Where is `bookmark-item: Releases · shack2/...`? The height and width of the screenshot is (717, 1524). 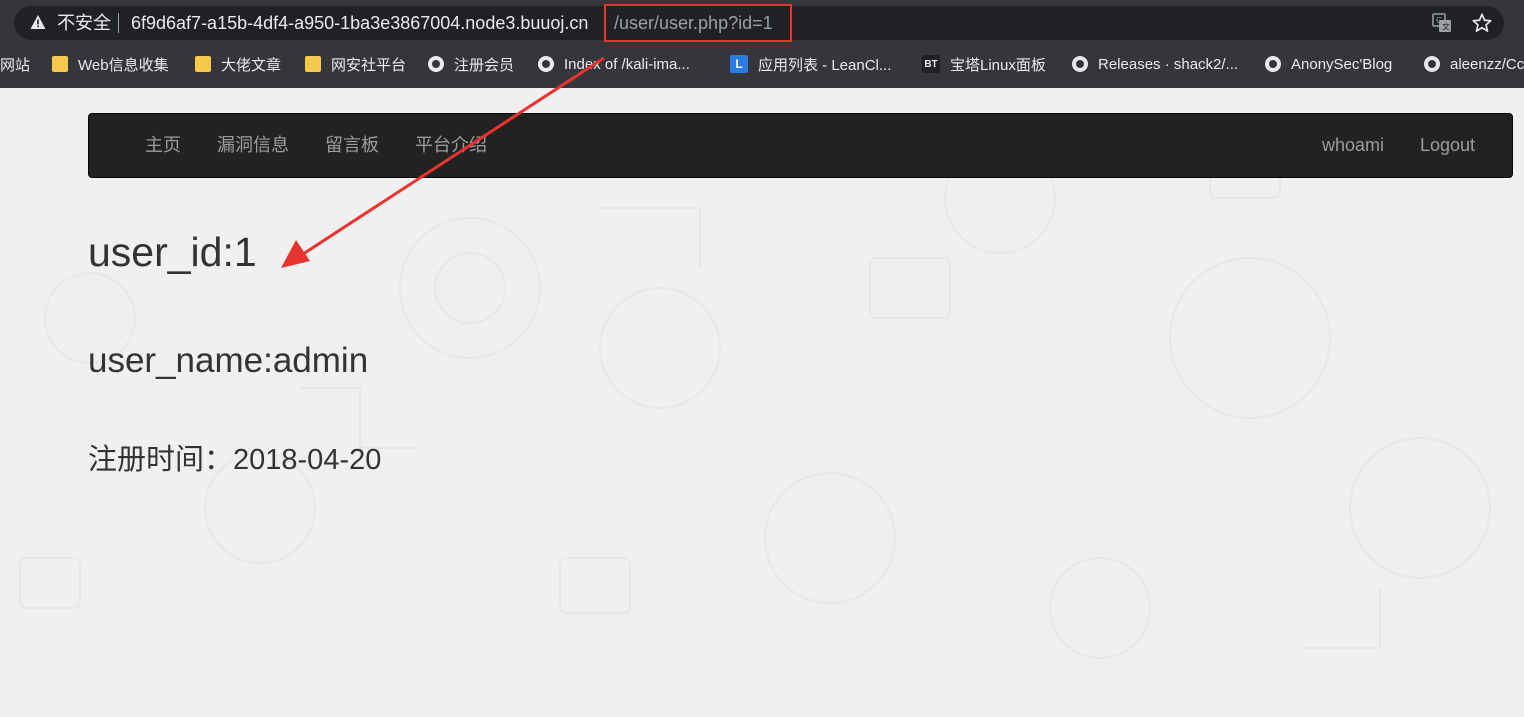 bookmark-item: Releases · shack2/... is located at coordinates (1155, 64).